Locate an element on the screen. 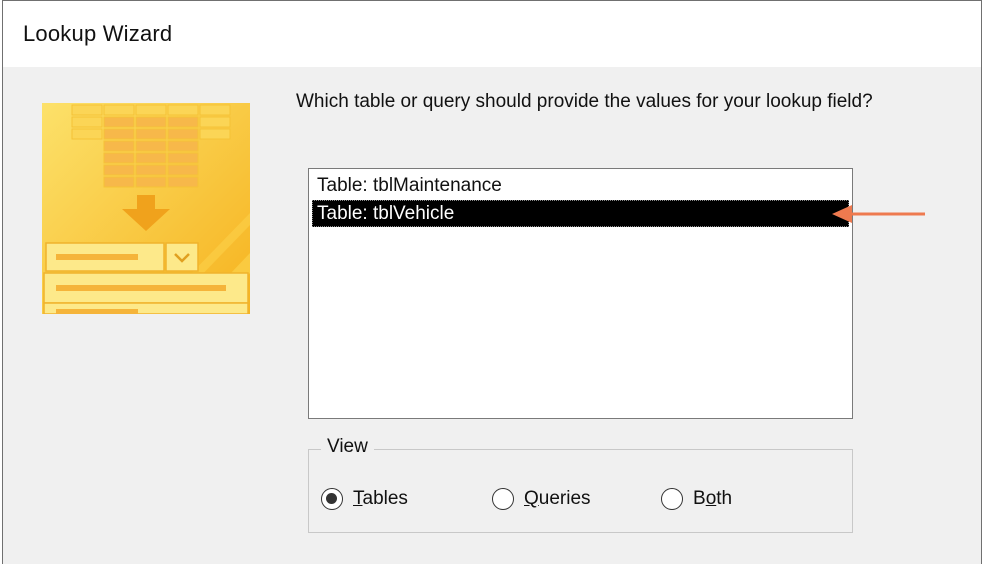 Image resolution: width=987 pixels, height=564 pixels. view-both-label: Both is located at coordinates (713, 498).